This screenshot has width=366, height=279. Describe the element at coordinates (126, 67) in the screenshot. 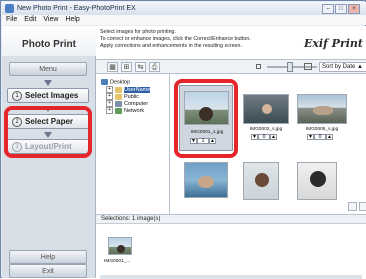

I see `tile-view-icon: ⊞` at that location.